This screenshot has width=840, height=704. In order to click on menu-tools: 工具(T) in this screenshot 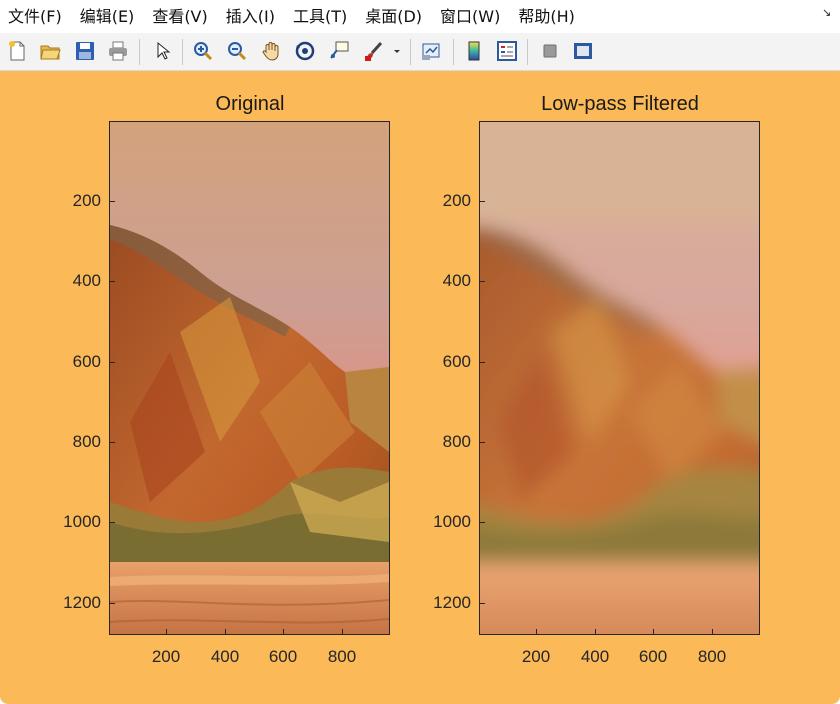, I will do `click(320, 16)`.